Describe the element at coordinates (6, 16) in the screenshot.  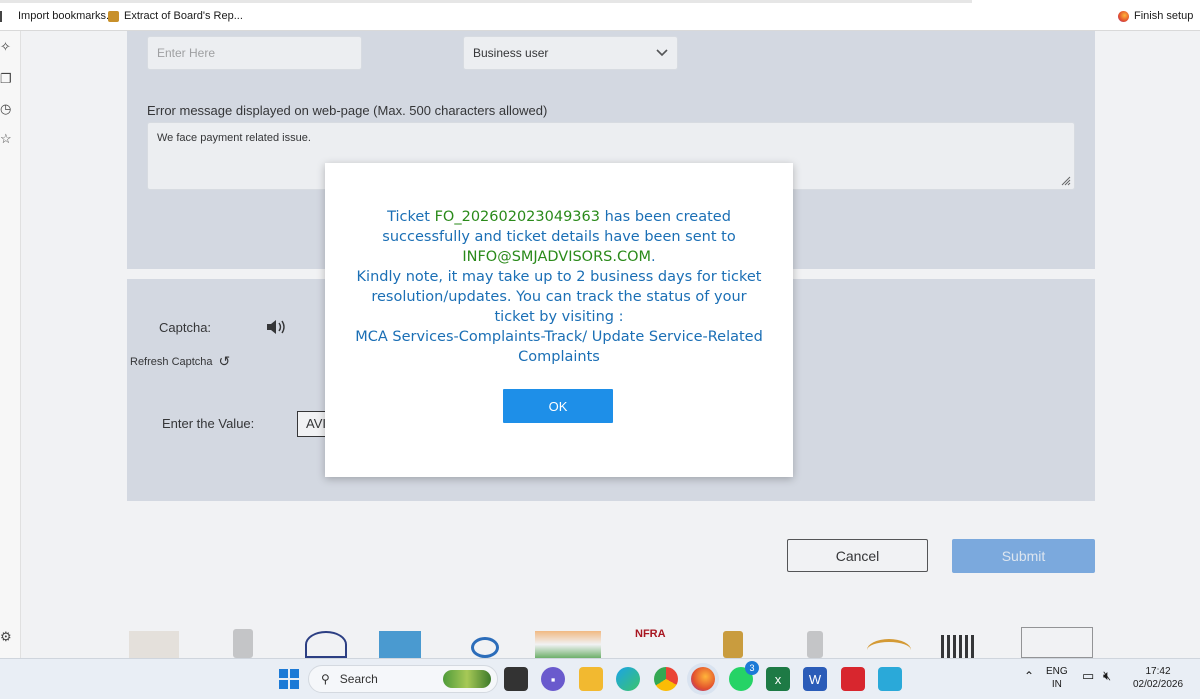
I see `import-icon` at that location.